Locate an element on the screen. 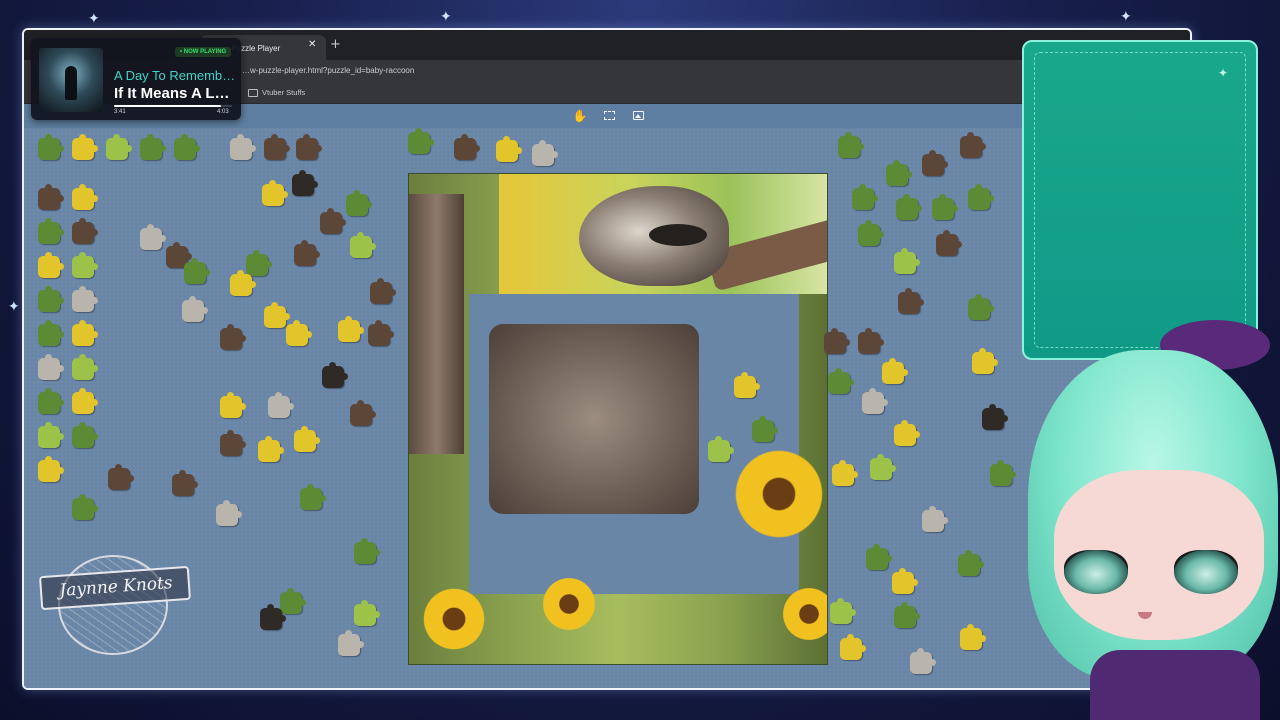  new-tab-button: + is located at coordinates (335, 44).